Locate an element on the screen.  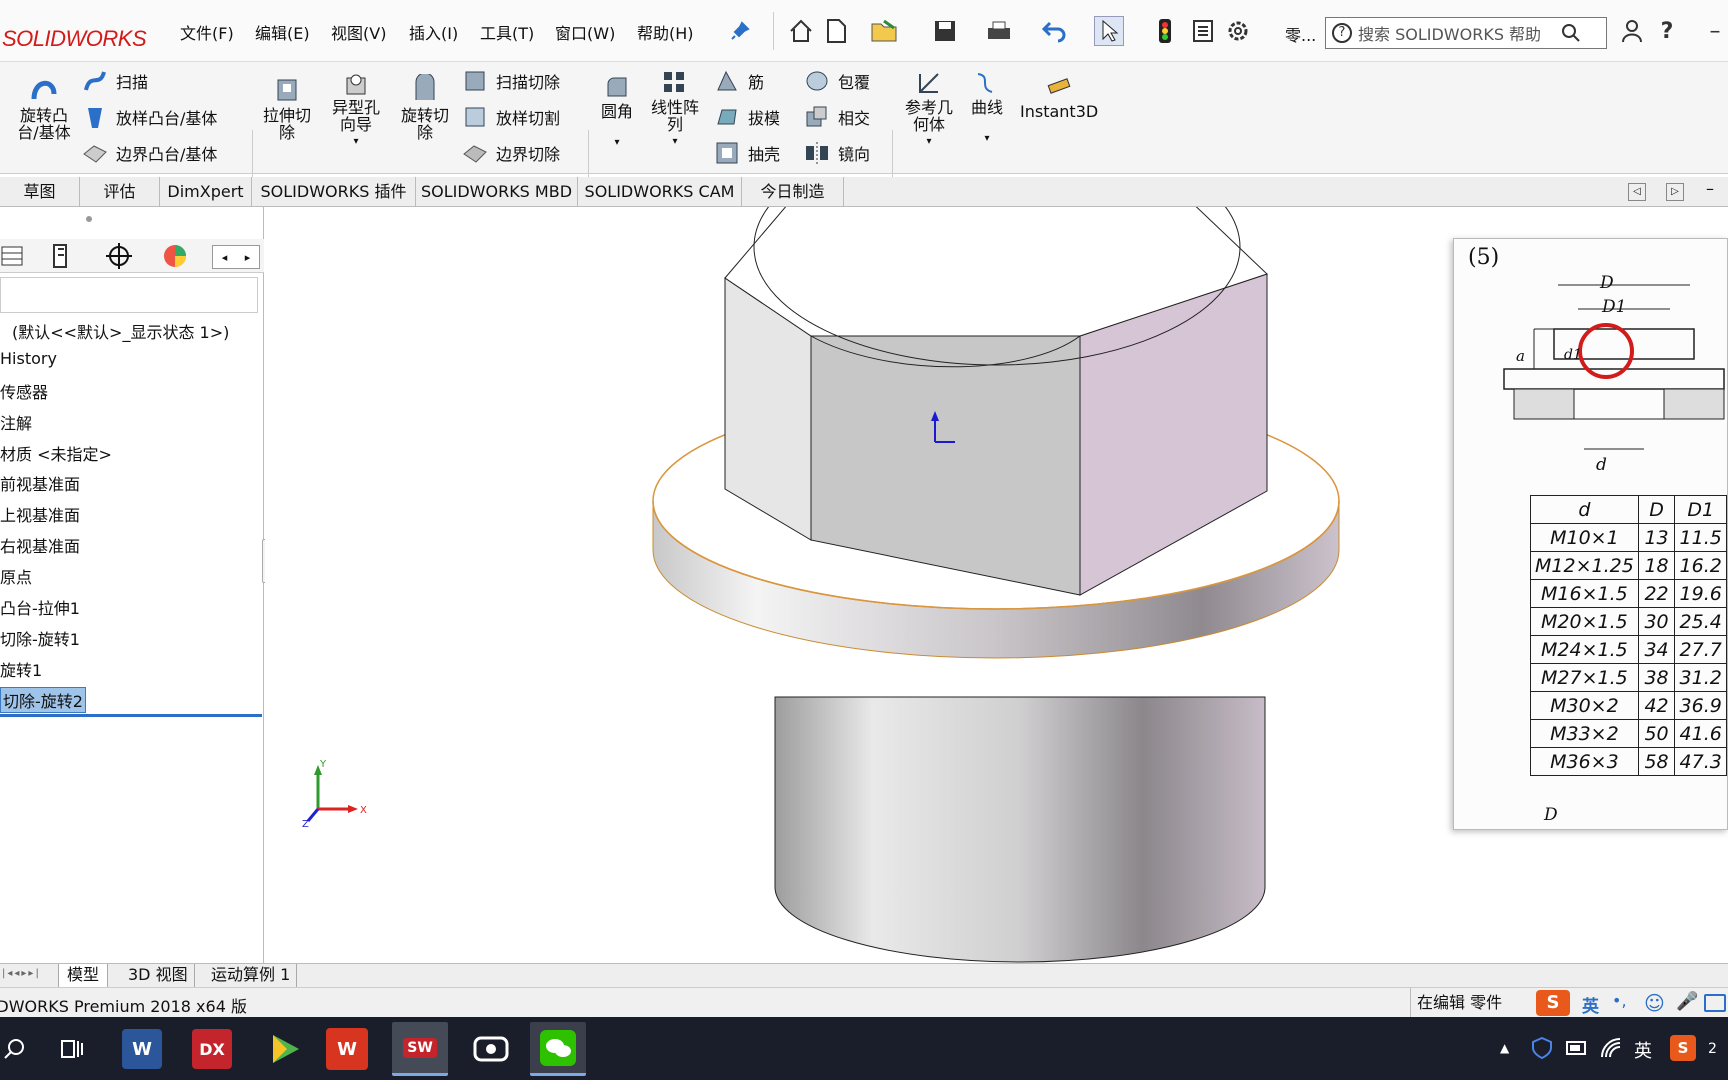
tree-item-history: History is located at coordinates (28, 358).